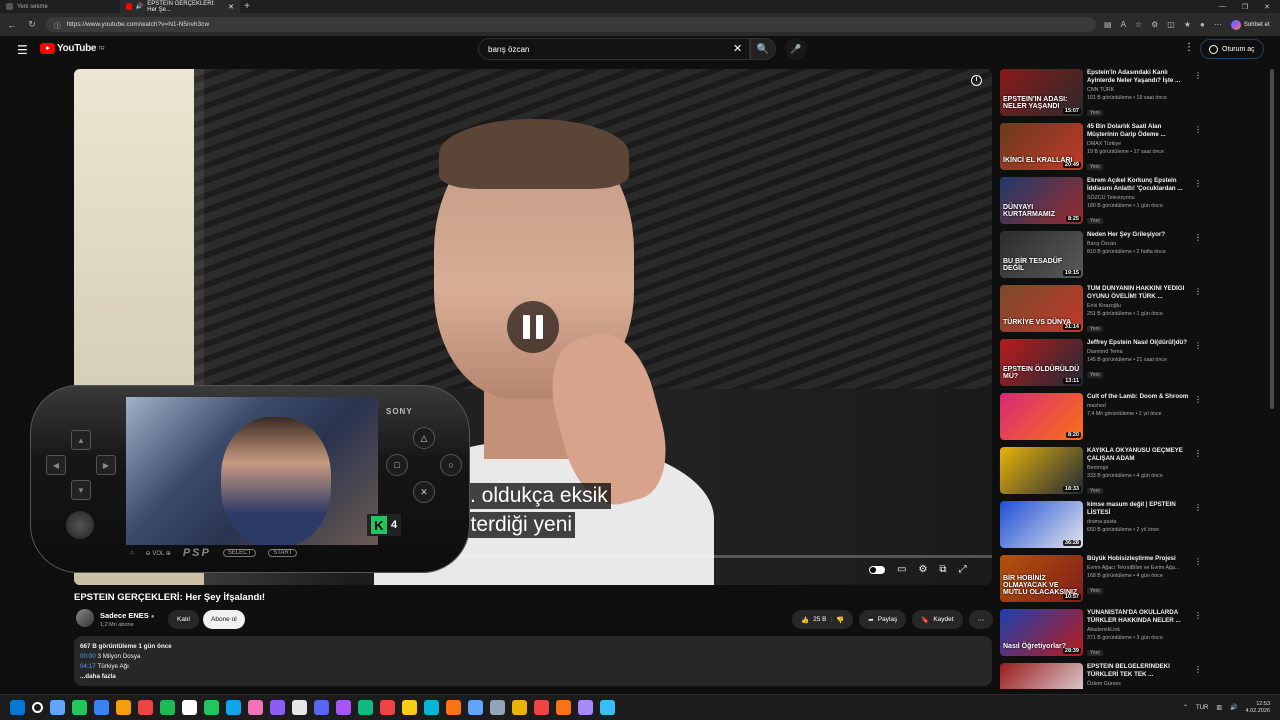 This screenshot has height=720, width=1280. What do you see at coordinates (32, 24) in the screenshot?
I see `refresh-icon: ↻` at bounding box center [32, 24].